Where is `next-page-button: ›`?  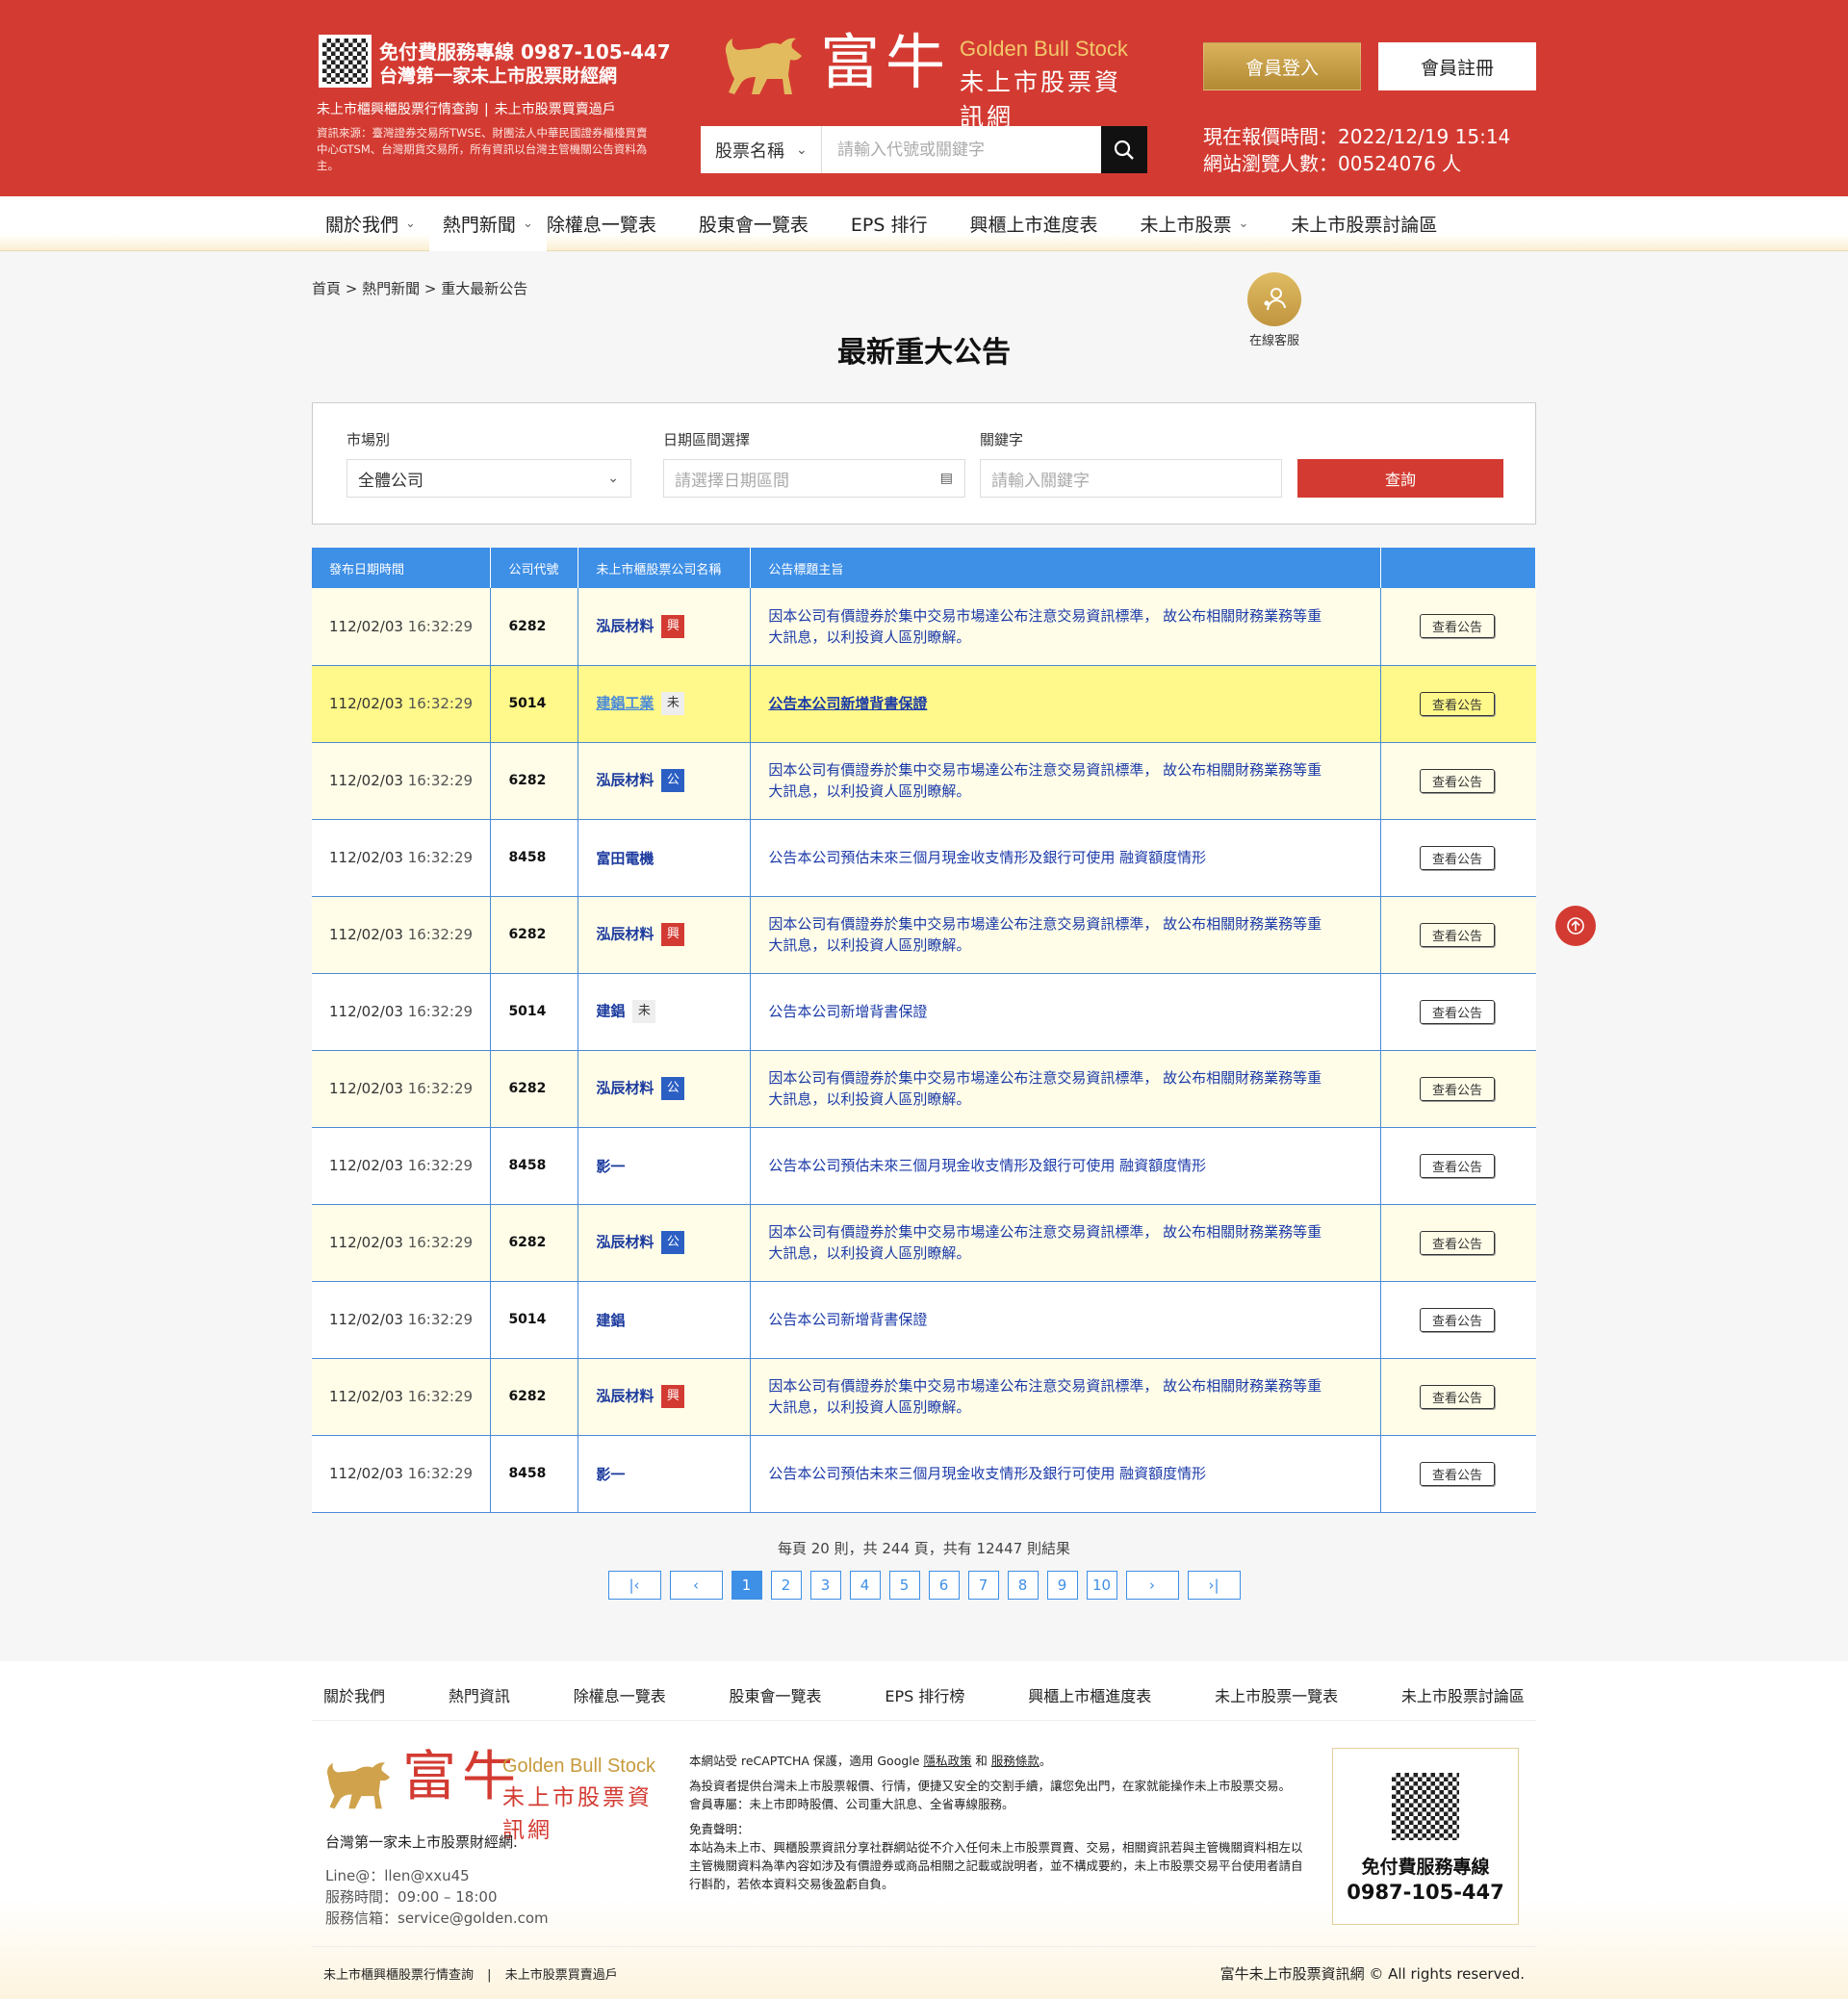 next-page-button: › is located at coordinates (1152, 1585).